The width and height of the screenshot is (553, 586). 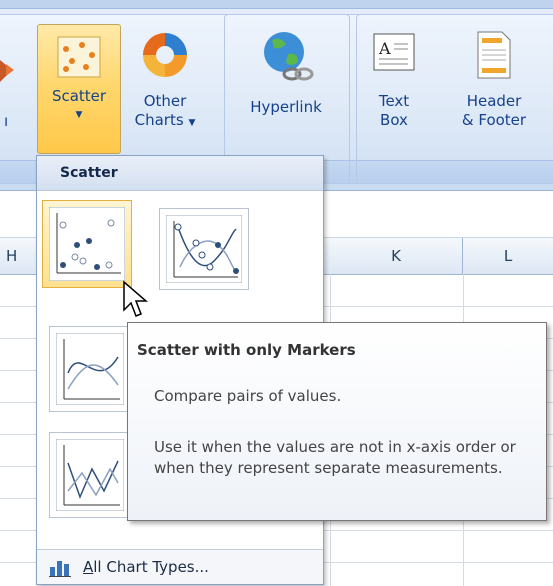 I want to click on other-charts-label-line2: Charts ▼, so click(x=165, y=122).